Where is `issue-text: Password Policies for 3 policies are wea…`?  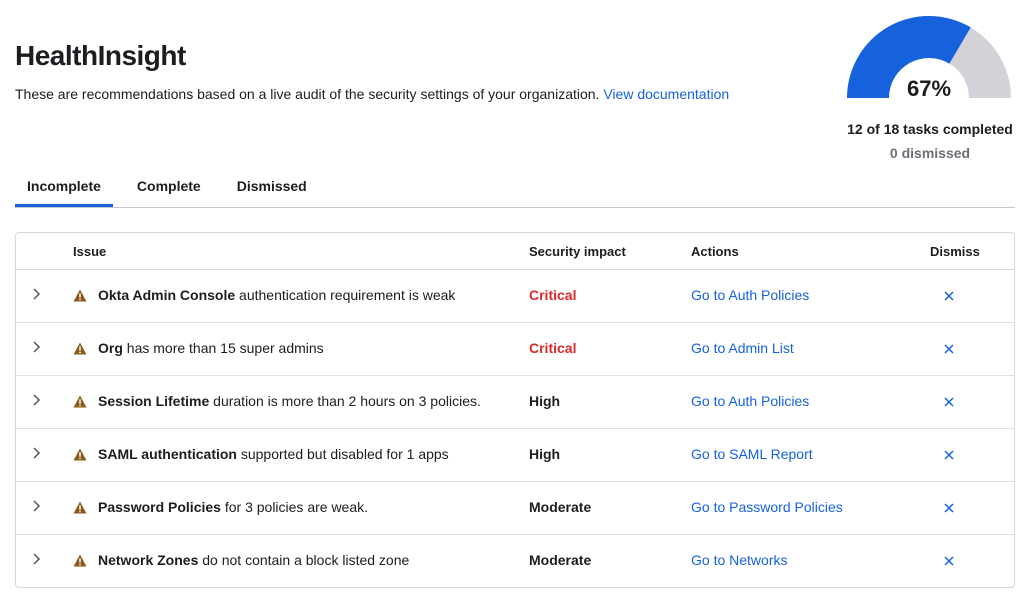 issue-text: Password Policies for 3 policies are wea… is located at coordinates (233, 507).